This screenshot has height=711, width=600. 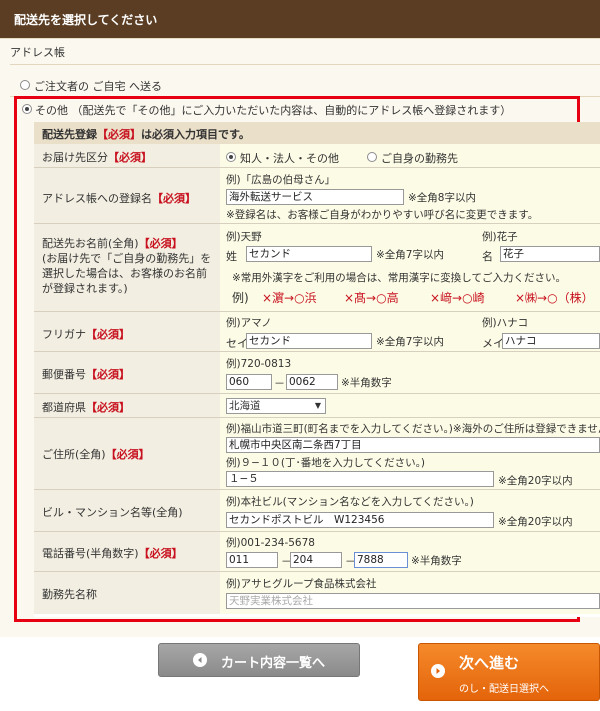 What do you see at coordinates (127, 511) in the screenshot?
I see `label-building: ビル・マンション名等(全角)` at bounding box center [127, 511].